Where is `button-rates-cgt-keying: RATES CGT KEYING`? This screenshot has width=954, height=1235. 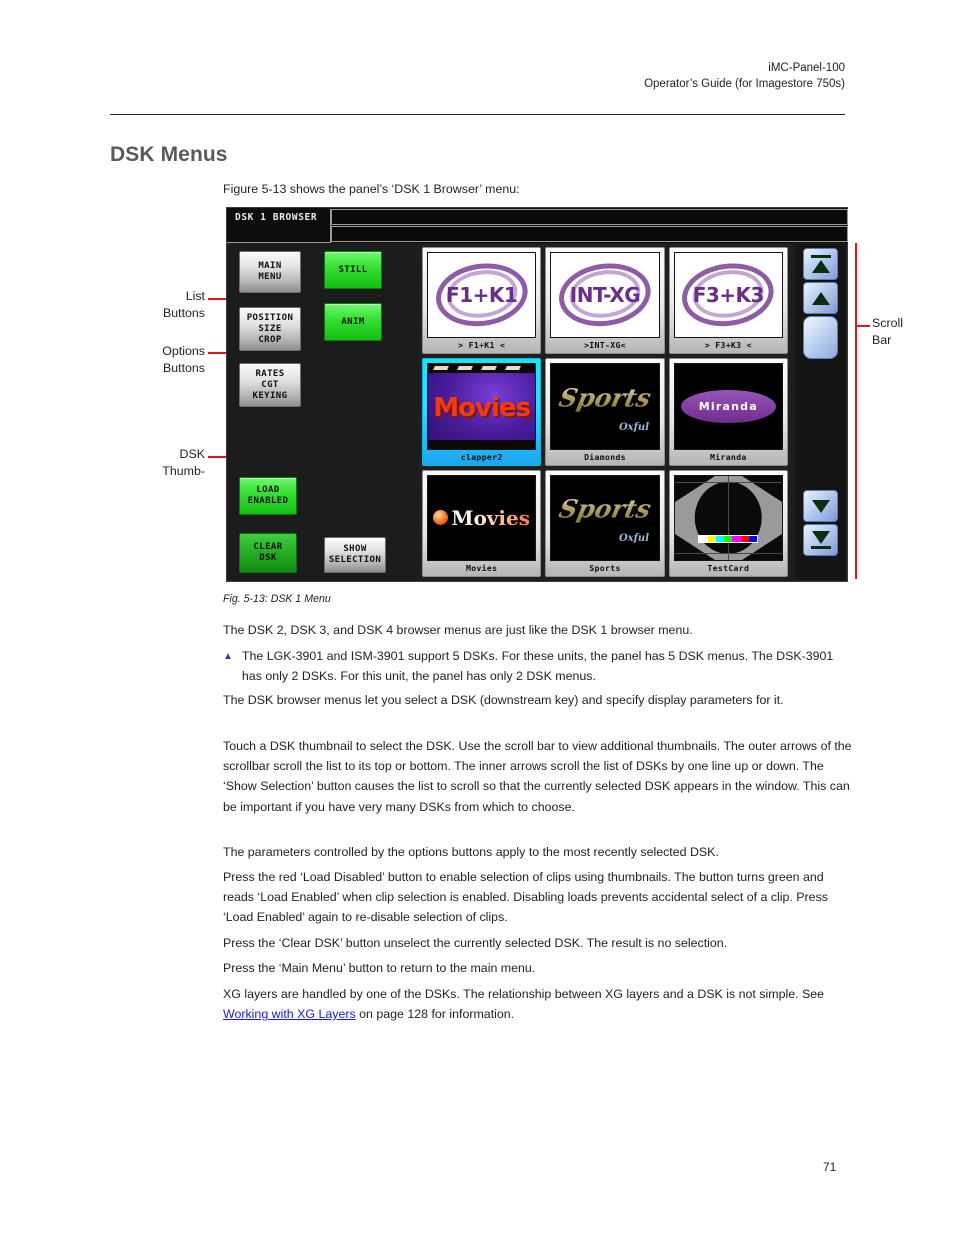 button-rates-cgt-keying: RATES CGT KEYING is located at coordinates (270, 385).